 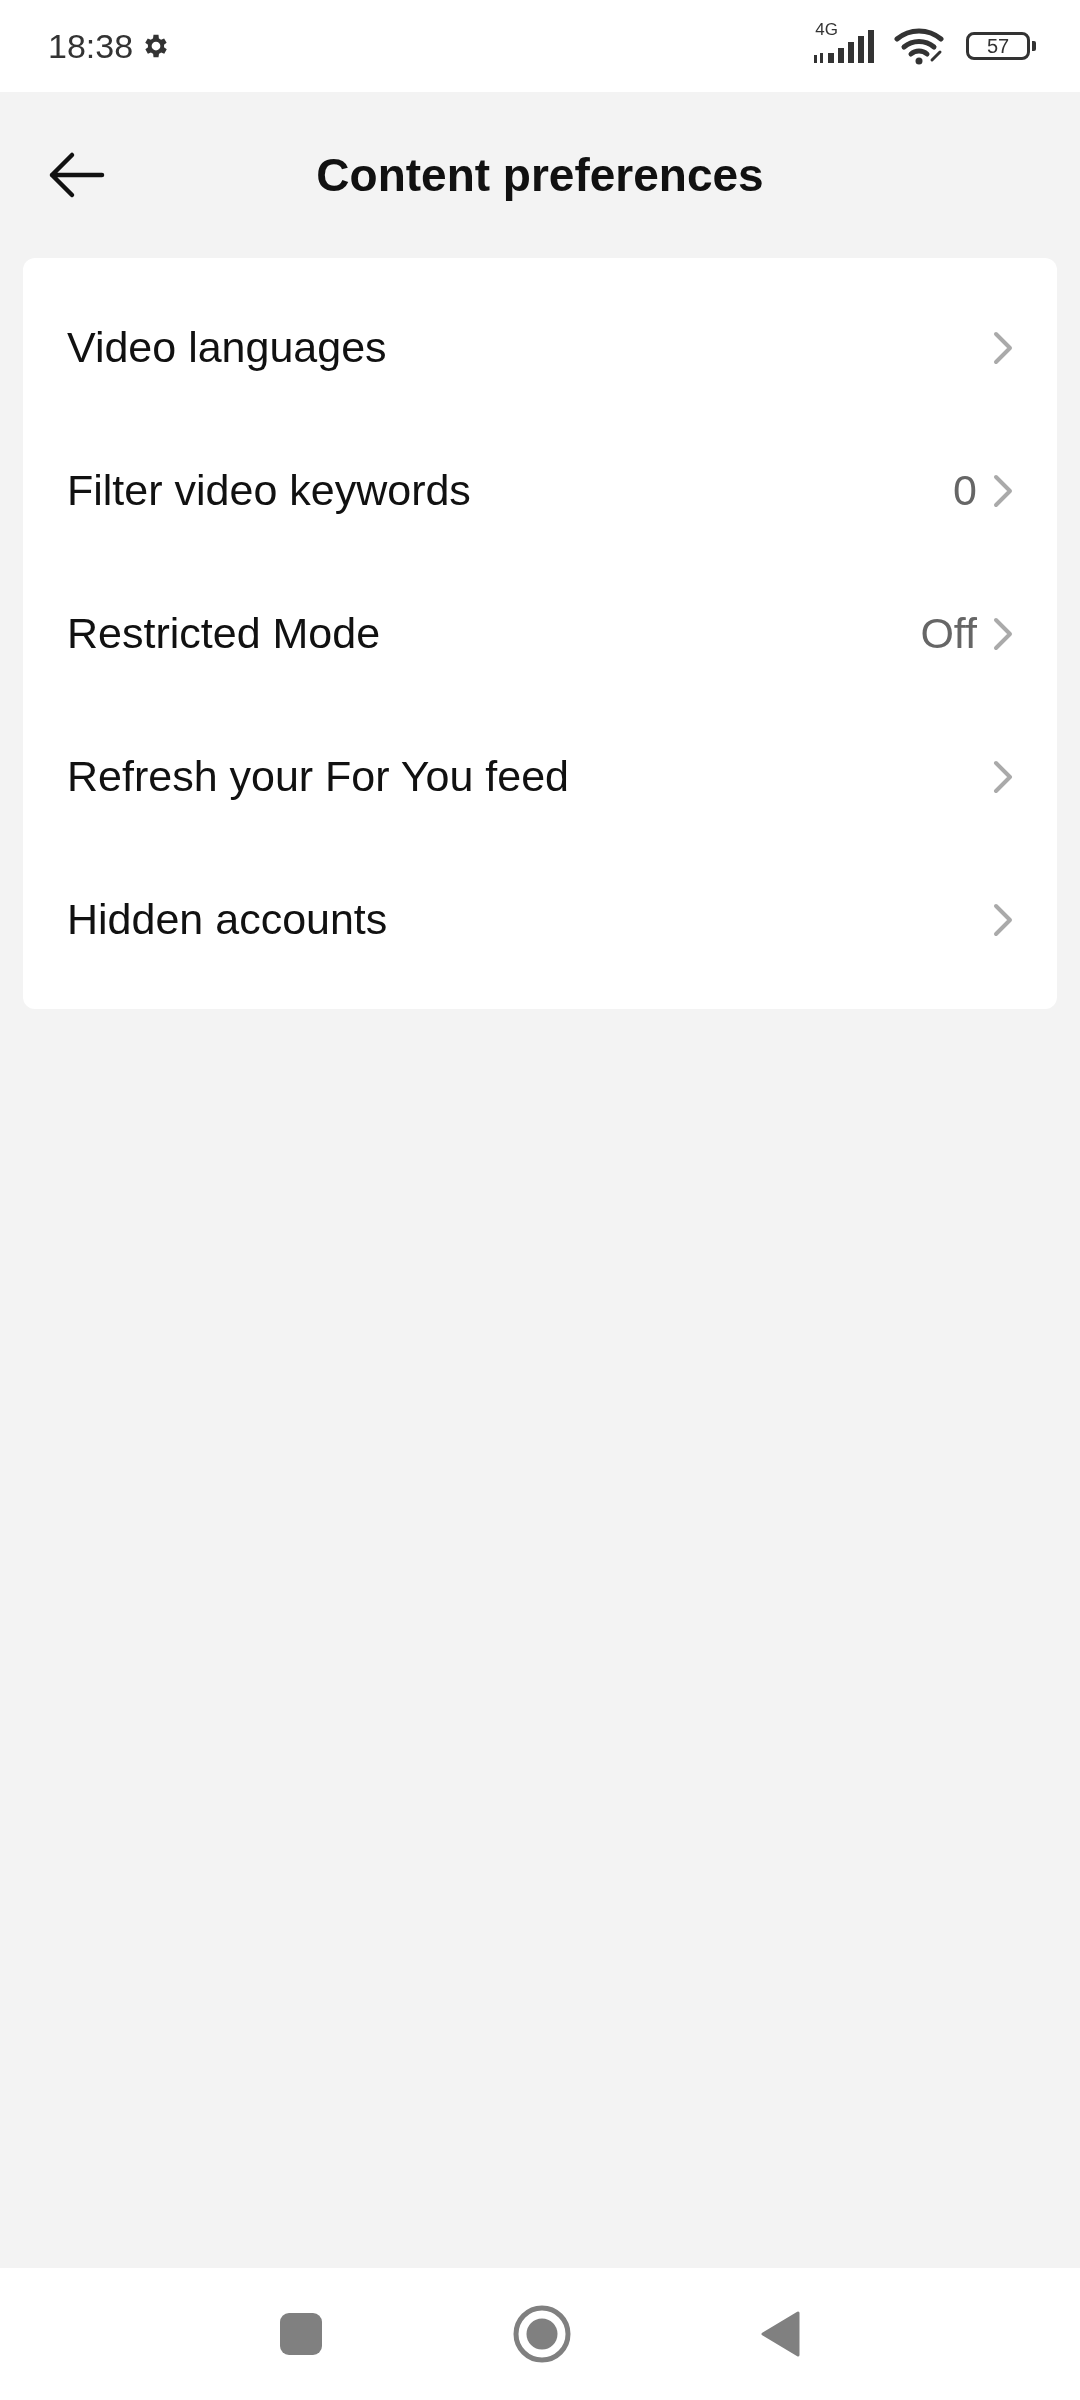 What do you see at coordinates (540, 919) in the screenshot?
I see `settings-row: Hidden accounts` at bounding box center [540, 919].